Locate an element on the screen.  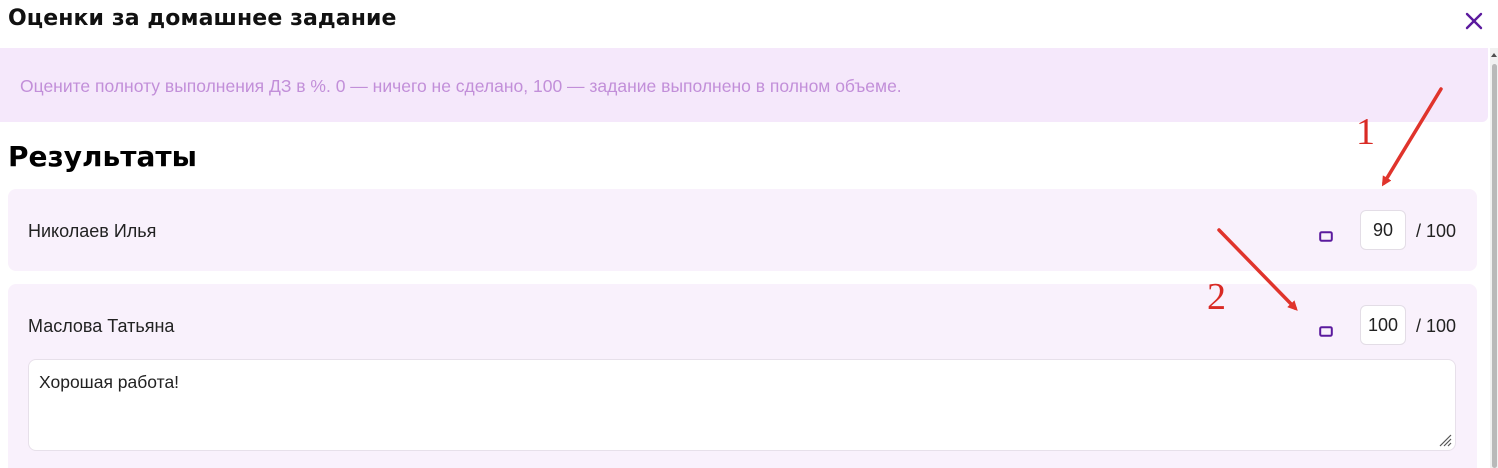
annotation-label-1: 1 is located at coordinates (1365, 132).